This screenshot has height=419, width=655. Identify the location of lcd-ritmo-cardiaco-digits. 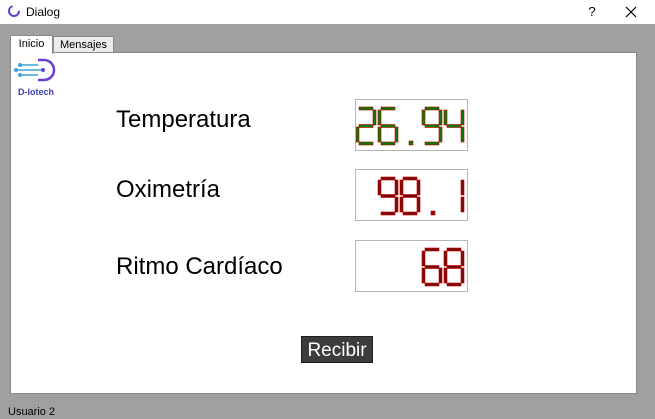
(443, 267).